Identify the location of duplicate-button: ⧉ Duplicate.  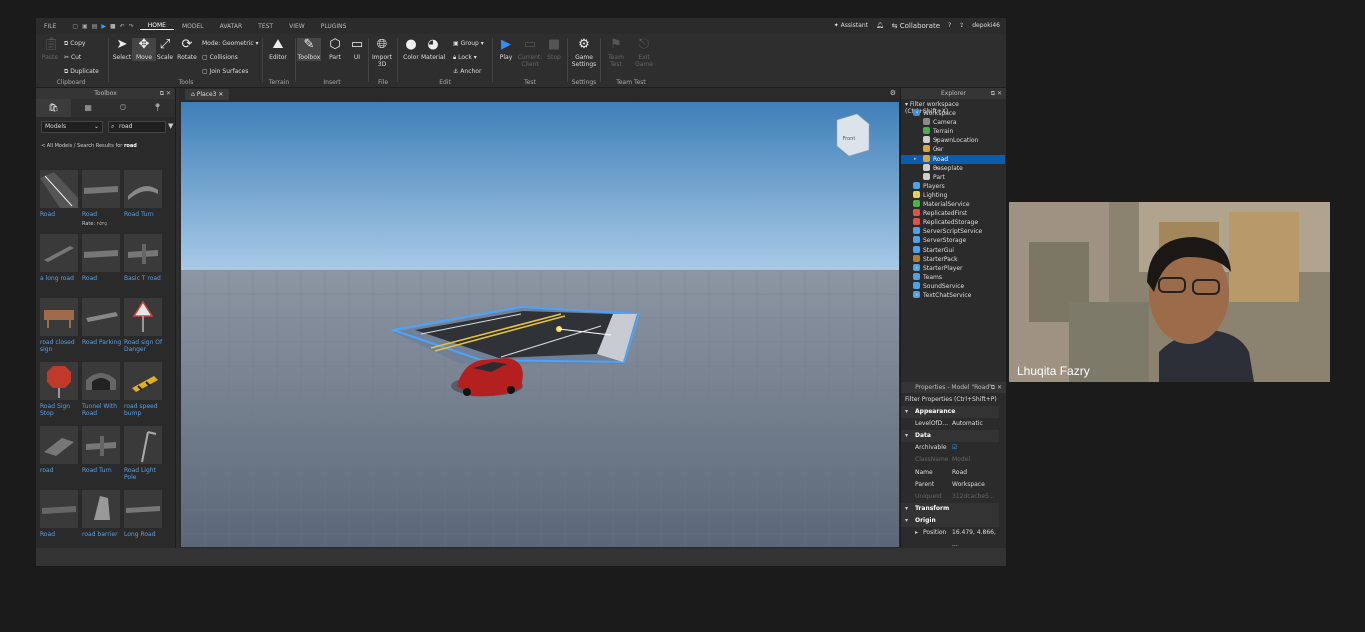
(81, 72).